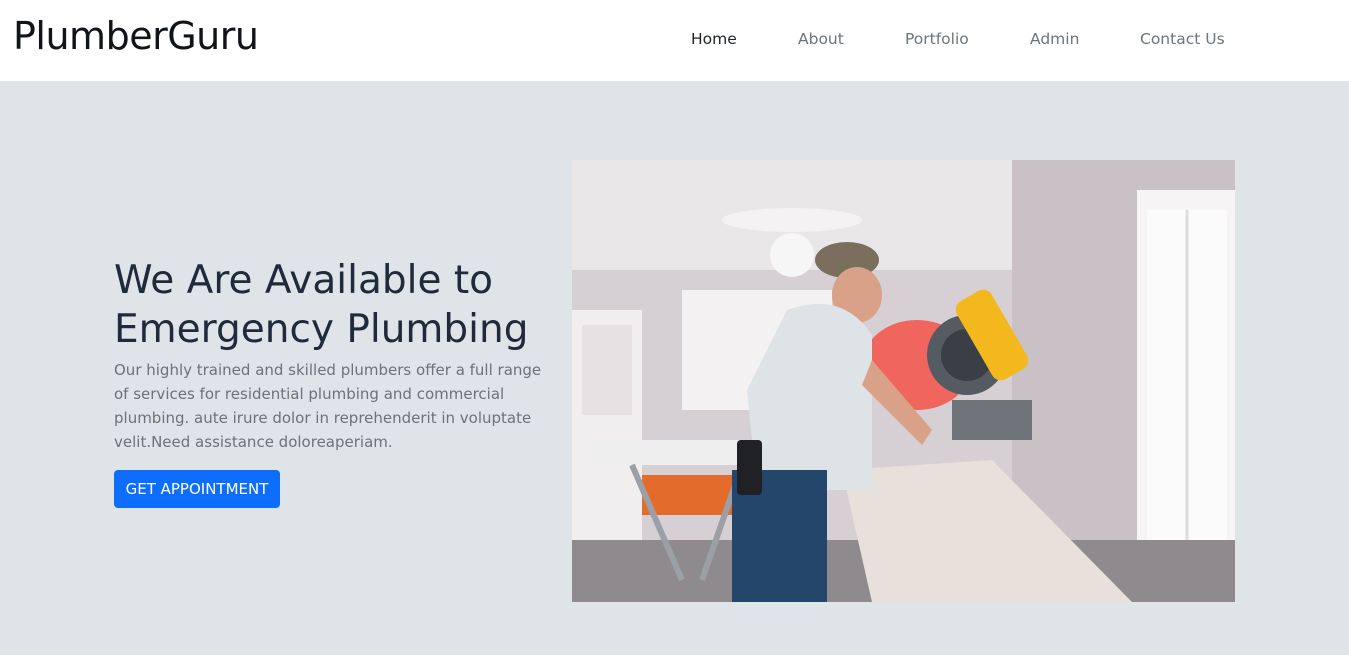 This screenshot has width=1349, height=655. What do you see at coordinates (714, 39) in the screenshot?
I see `nav-item-home: Home` at bounding box center [714, 39].